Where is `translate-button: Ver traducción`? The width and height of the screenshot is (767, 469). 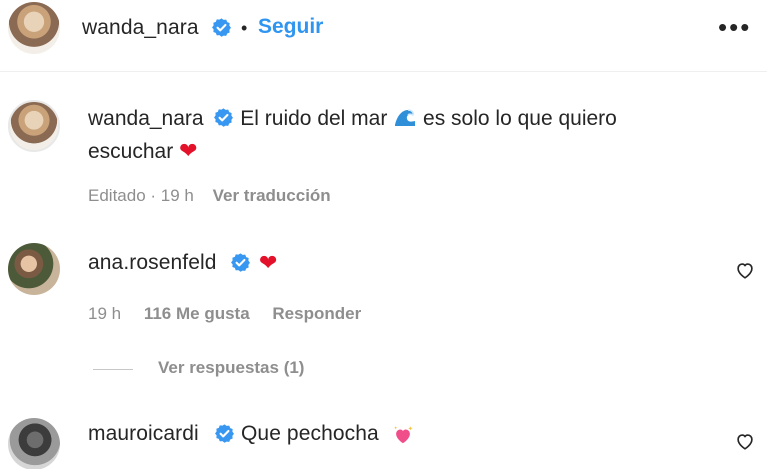 translate-button: Ver traducción is located at coordinates (272, 195).